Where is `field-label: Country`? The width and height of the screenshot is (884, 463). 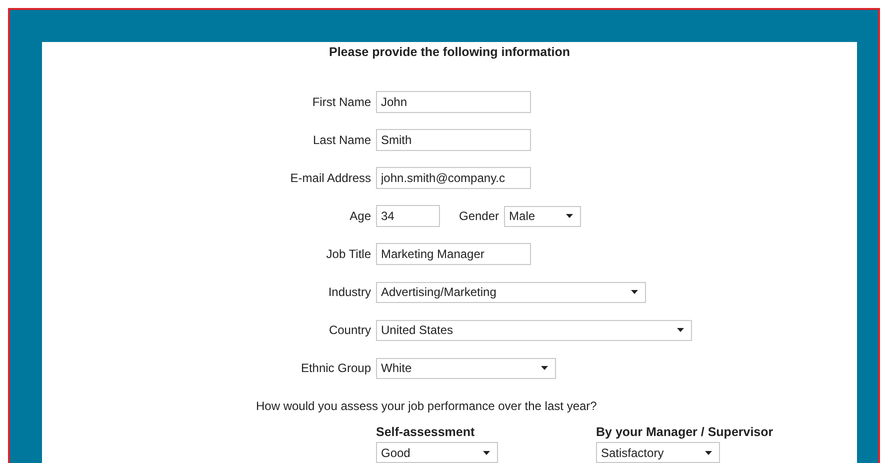 field-label: Country is located at coordinates (349, 330).